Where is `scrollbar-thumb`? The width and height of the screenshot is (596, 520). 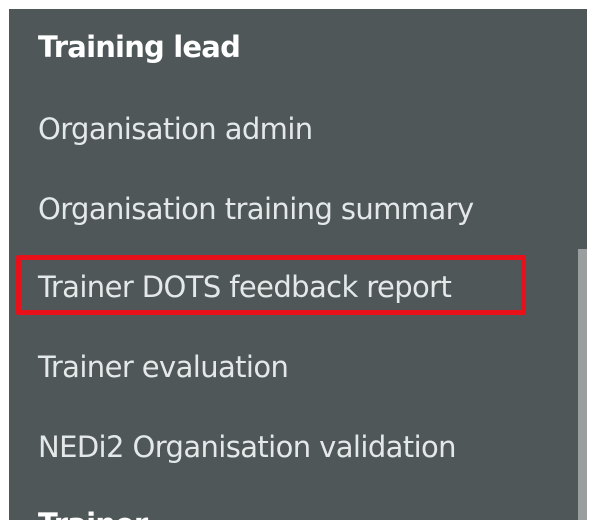 scrollbar-thumb is located at coordinates (582, 384).